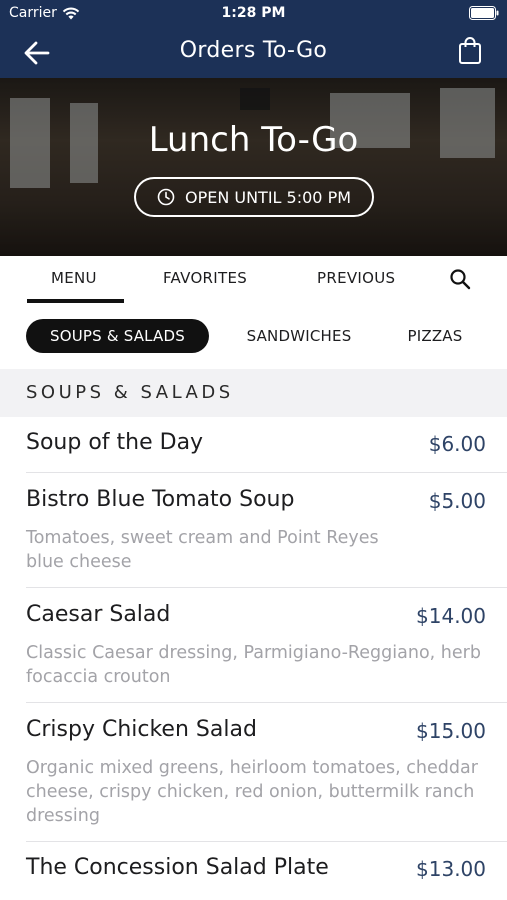 This screenshot has height=900, width=507. Describe the element at coordinates (205, 278) in the screenshot. I see `tab-favorites: FAVORITES` at that location.